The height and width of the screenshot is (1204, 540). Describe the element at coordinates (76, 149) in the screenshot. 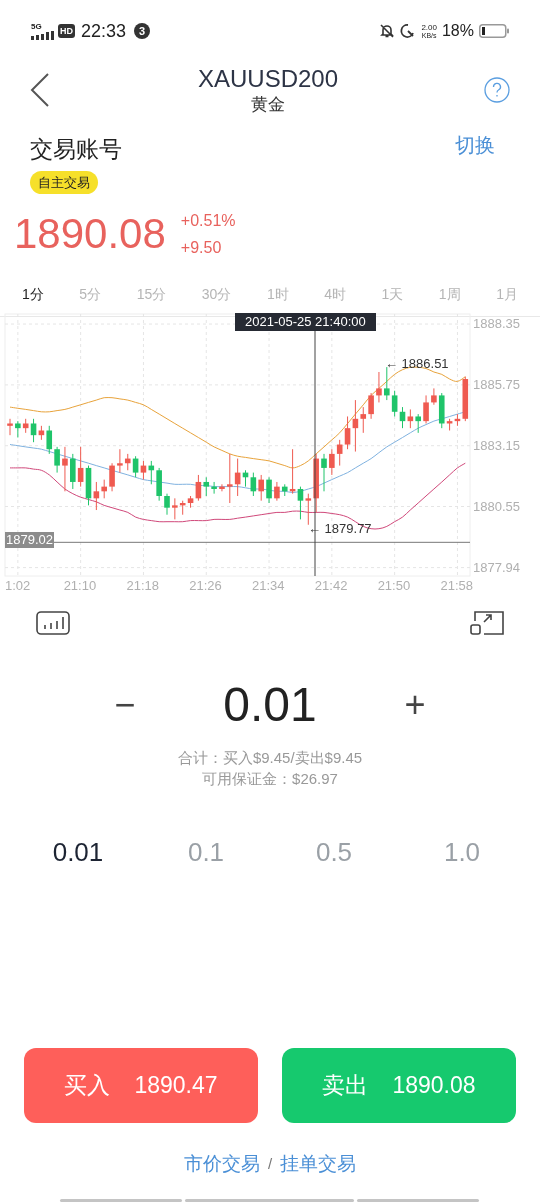

I see `account-title: 交易账号` at that location.